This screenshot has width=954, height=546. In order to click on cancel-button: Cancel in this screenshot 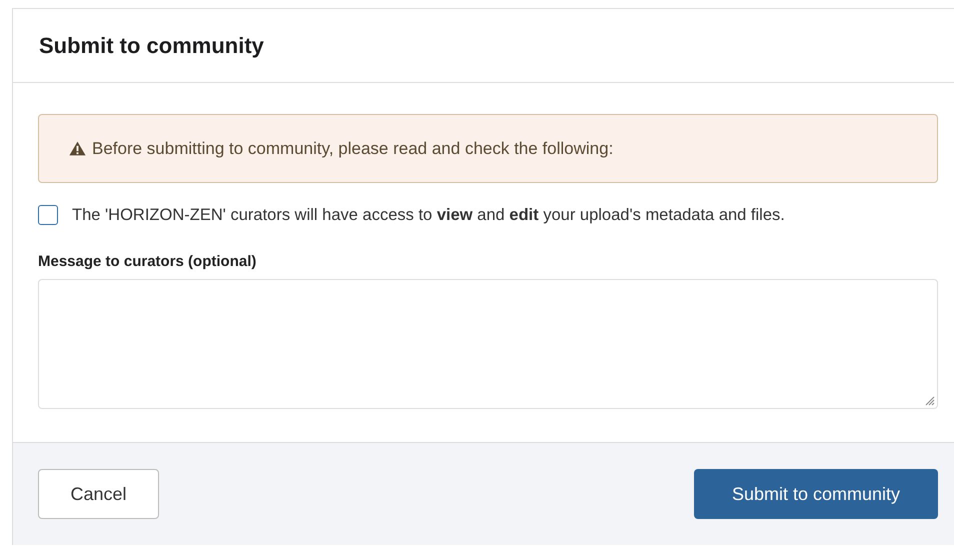, I will do `click(98, 494)`.